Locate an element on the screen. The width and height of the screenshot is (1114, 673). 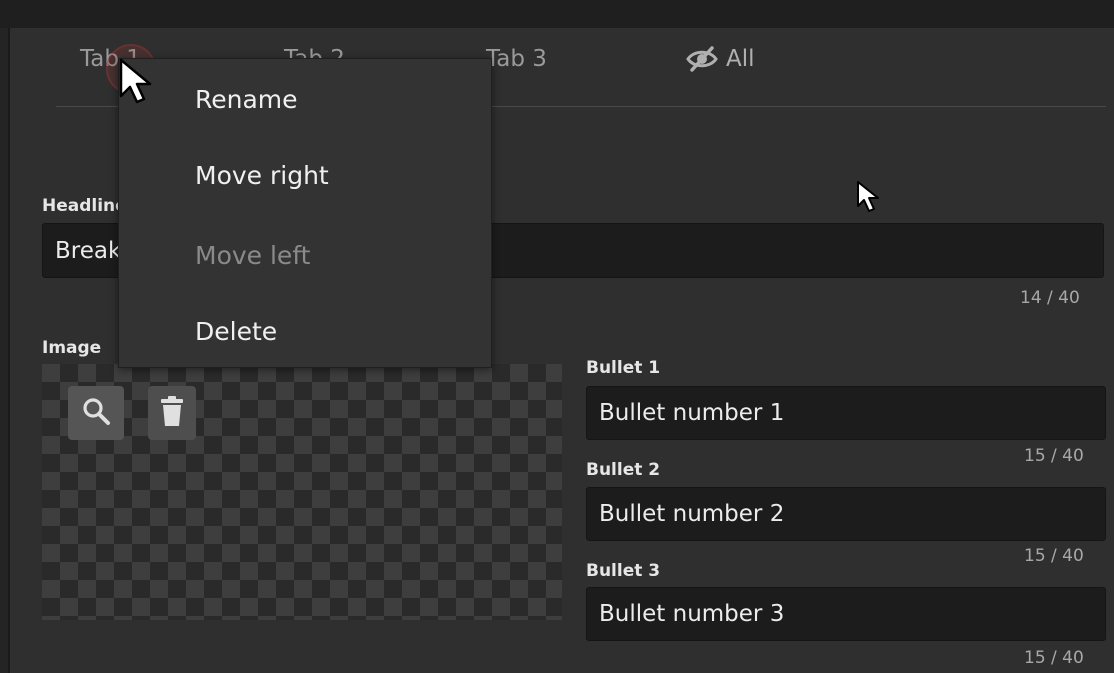
bullet-3-input: Bullet number 3 is located at coordinates (846, 614).